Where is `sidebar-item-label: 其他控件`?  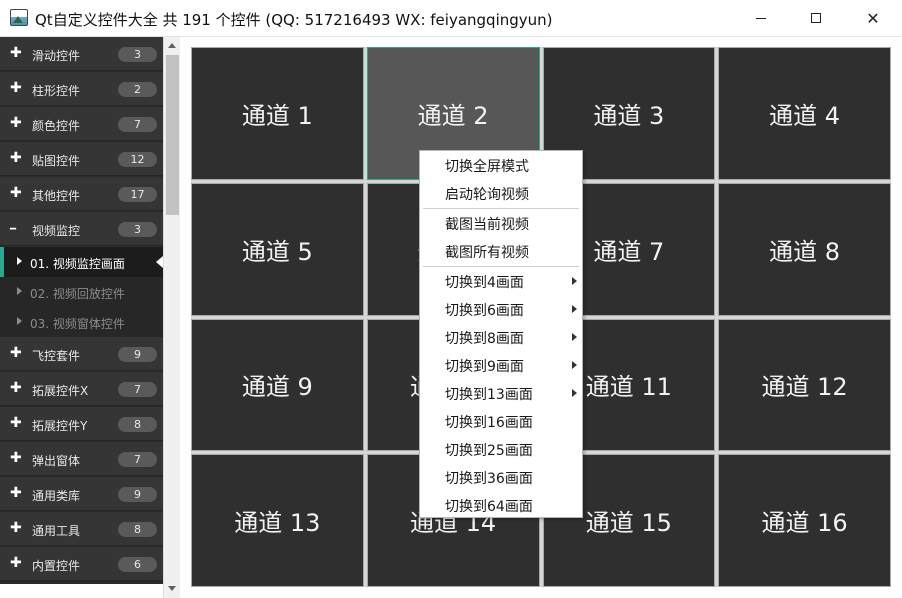 sidebar-item-label: 其他控件 is located at coordinates (56, 196).